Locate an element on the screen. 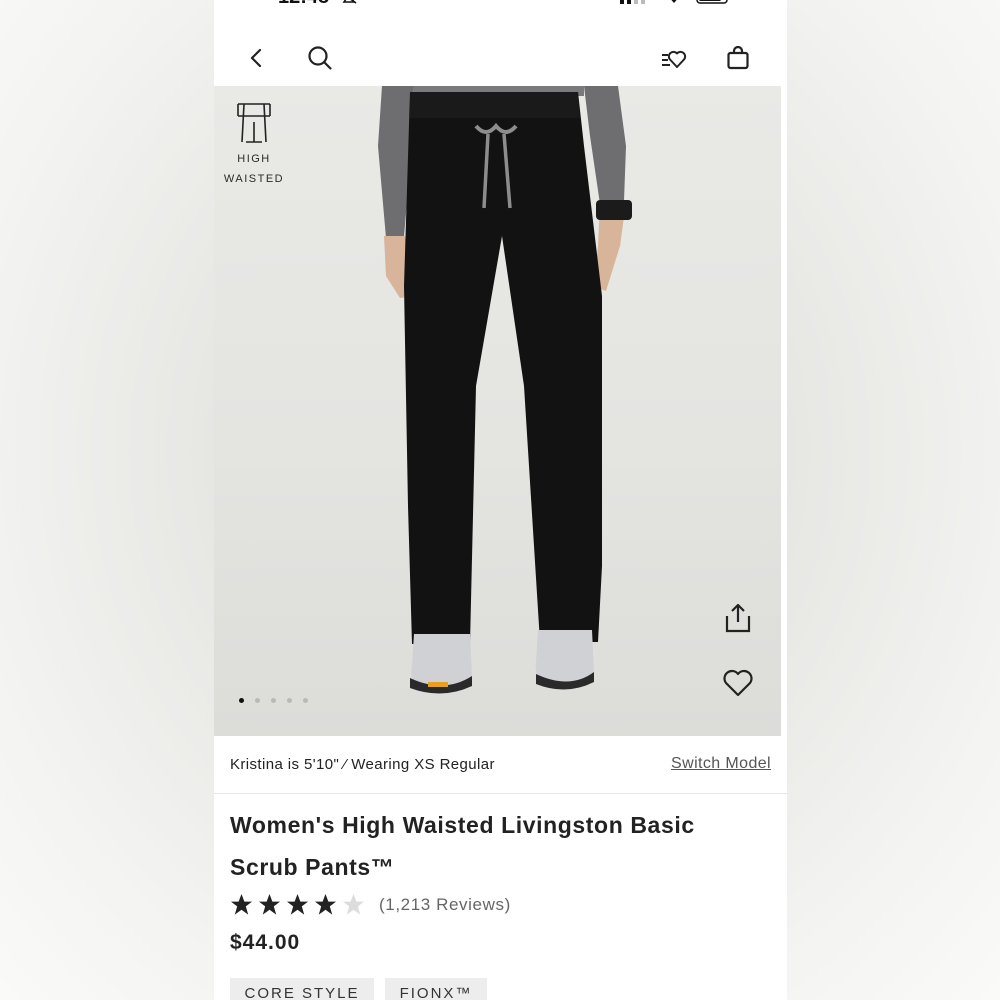 The width and height of the screenshot is (1000, 1000). share-icon is located at coordinates (738, 618).